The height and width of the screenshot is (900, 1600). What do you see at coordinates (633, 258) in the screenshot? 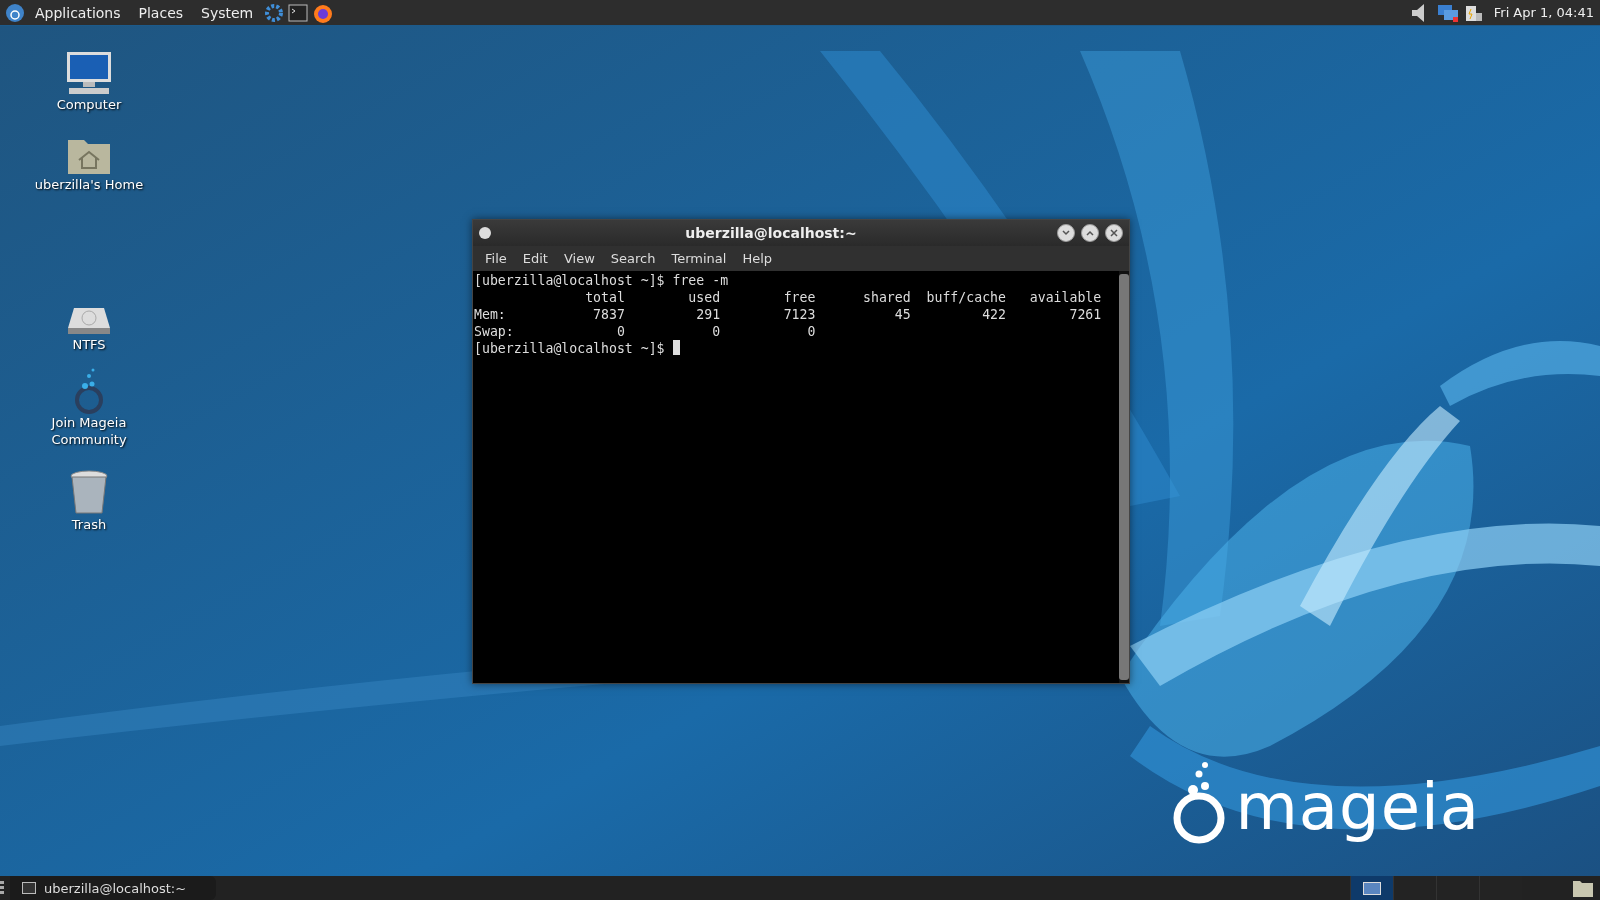
I see `menu-item: Search` at bounding box center [633, 258].